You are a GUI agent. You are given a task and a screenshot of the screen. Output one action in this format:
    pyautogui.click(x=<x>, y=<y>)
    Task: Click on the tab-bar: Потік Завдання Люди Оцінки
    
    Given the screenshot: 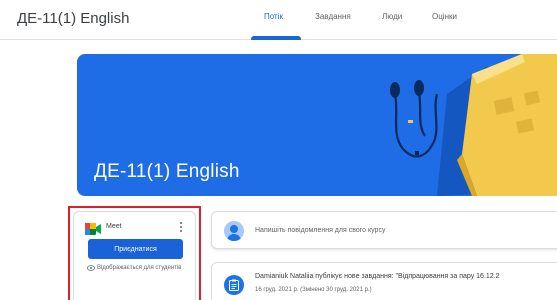 What is the action you would take?
    pyautogui.click(x=278, y=20)
    